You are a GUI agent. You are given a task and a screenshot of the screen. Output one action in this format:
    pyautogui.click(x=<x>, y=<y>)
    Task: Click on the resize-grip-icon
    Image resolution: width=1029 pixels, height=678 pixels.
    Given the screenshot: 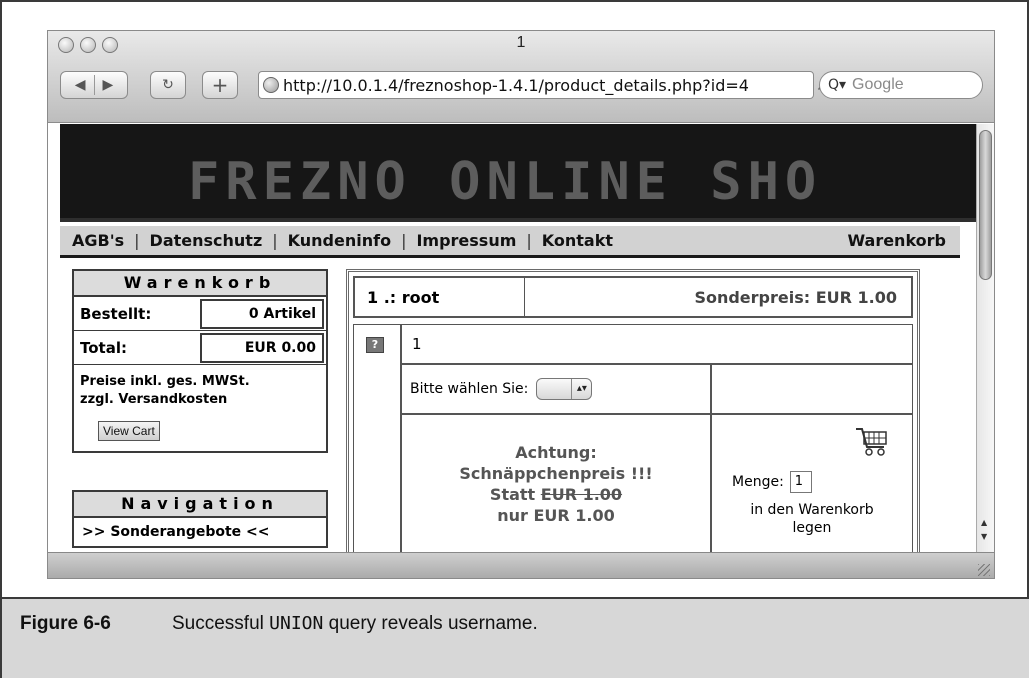 What is the action you would take?
    pyautogui.click(x=984, y=570)
    